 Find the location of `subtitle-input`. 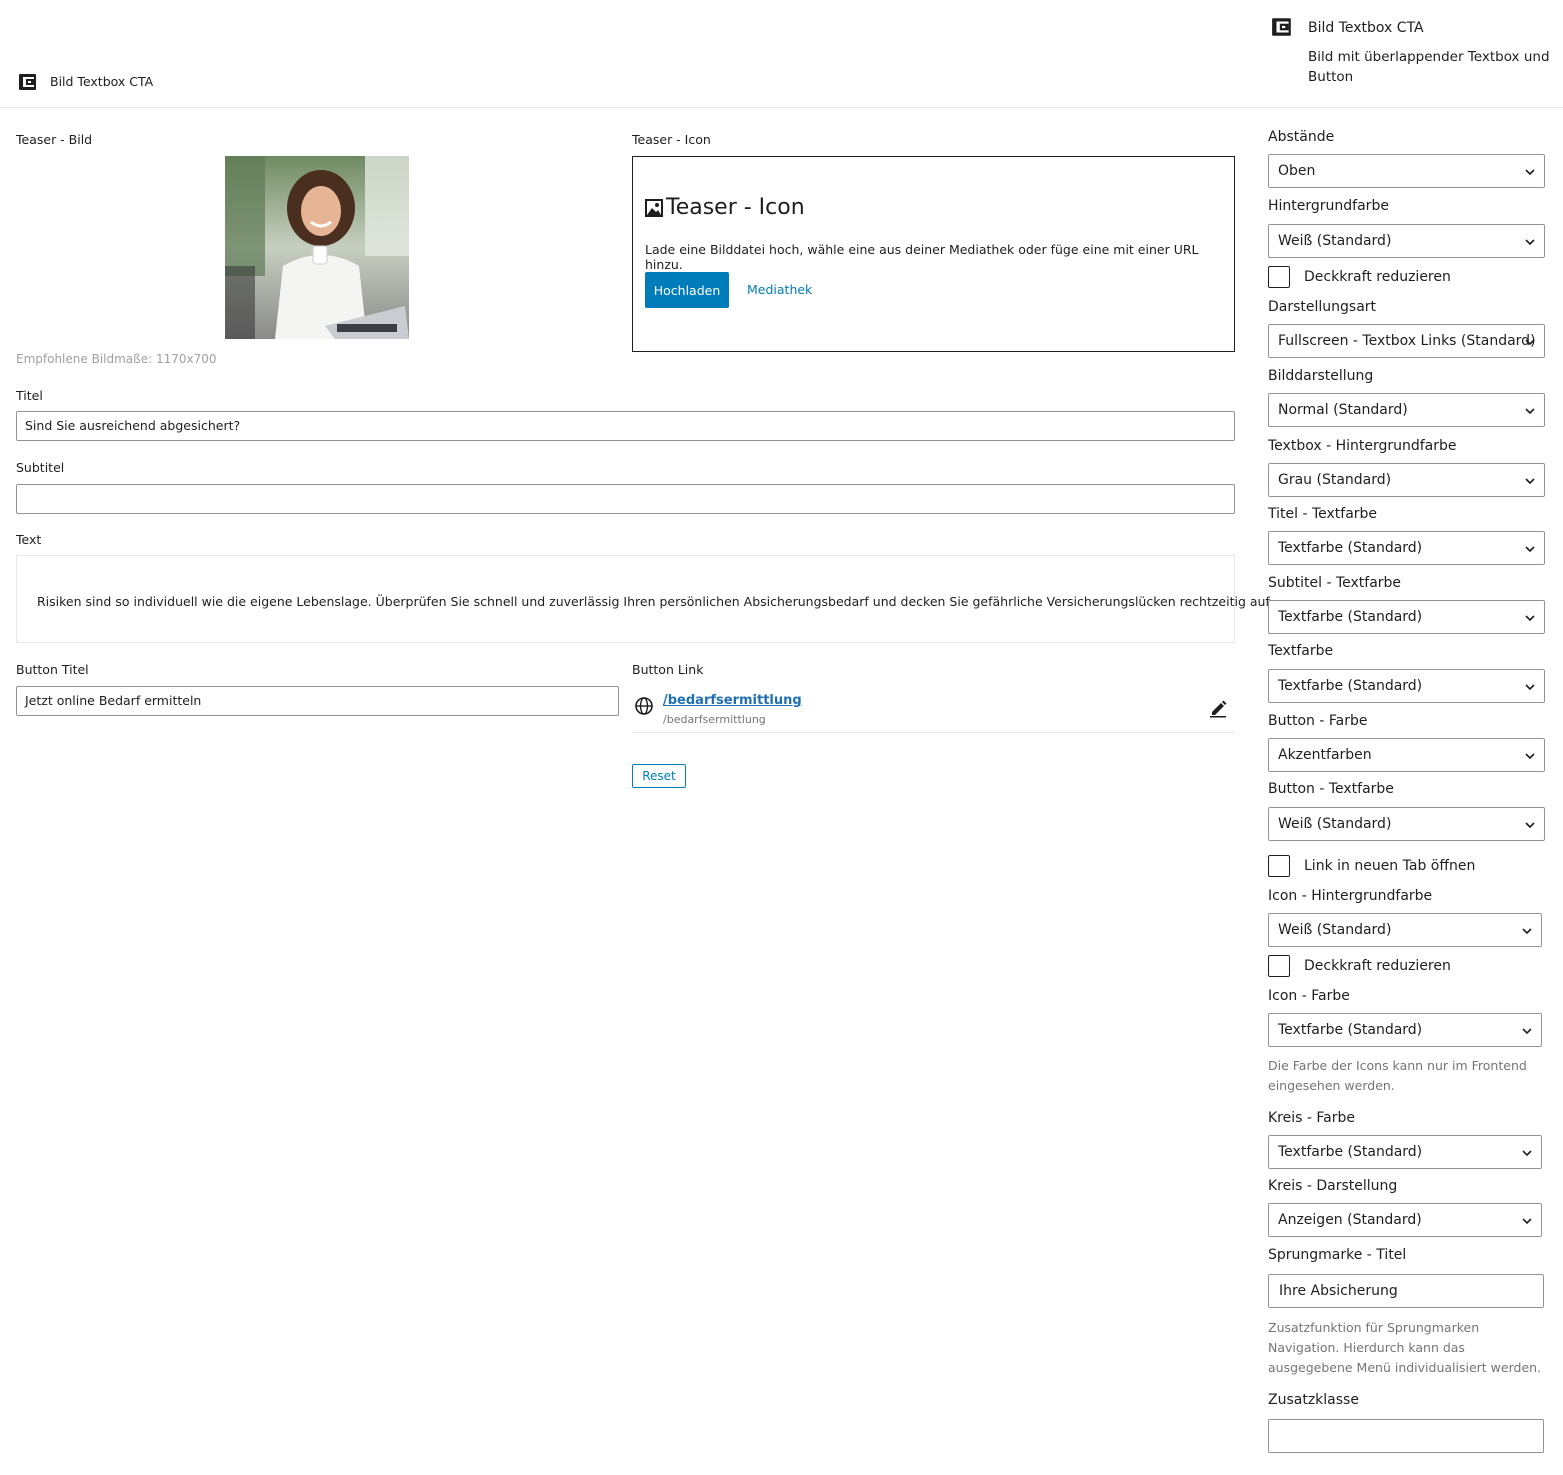

subtitle-input is located at coordinates (625, 499).